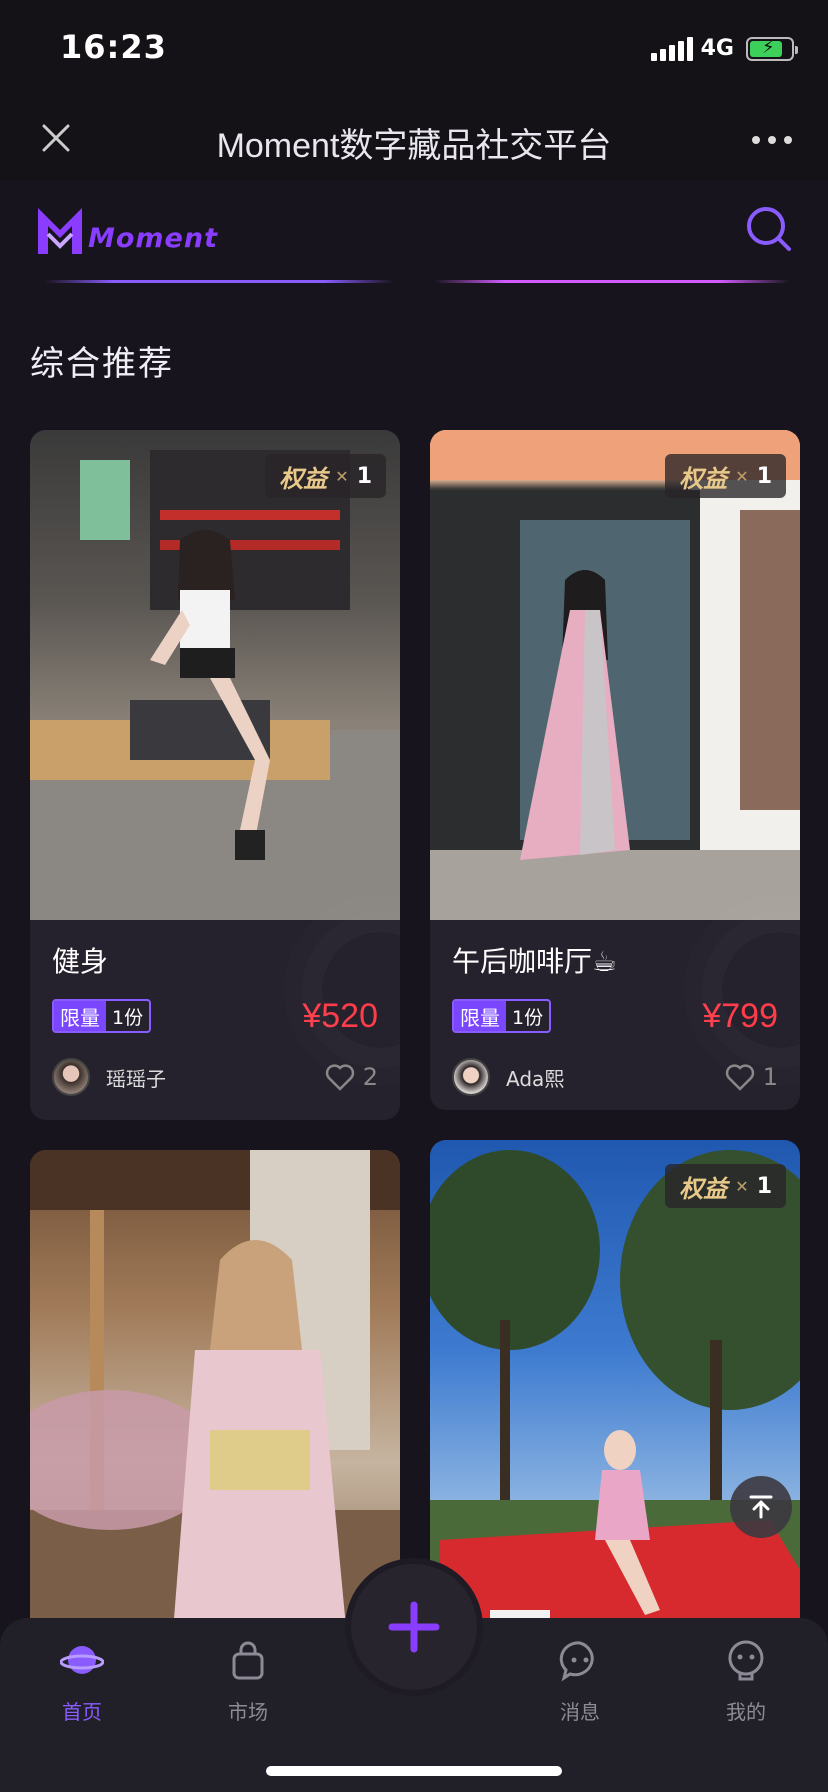 Image resolution: width=828 pixels, height=1792 pixels. I want to click on status-bar: 16:23 4G ⚡, so click(414, 50).